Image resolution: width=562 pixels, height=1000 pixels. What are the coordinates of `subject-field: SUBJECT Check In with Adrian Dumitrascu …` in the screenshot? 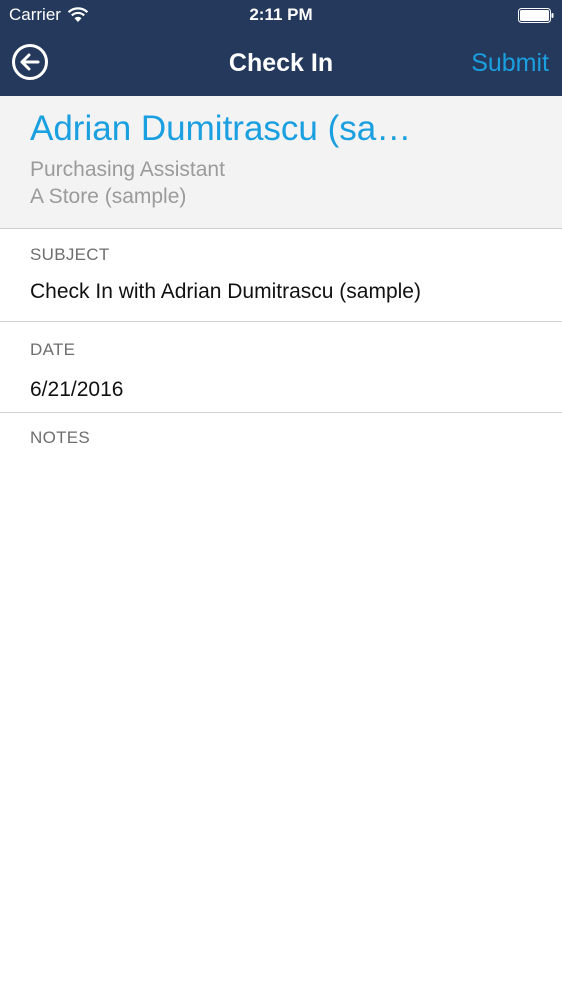 It's located at (281, 276).